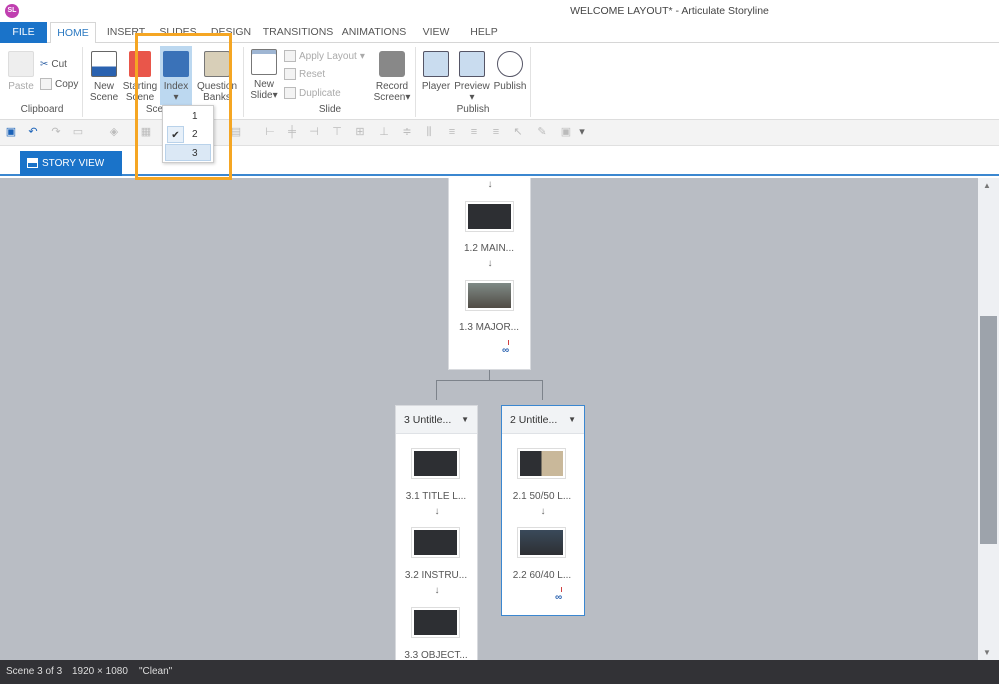 Image resolution: width=999 pixels, height=684 pixels. Describe the element at coordinates (42, 109) in the screenshot. I see `group-clipboard: Clipboard` at that location.